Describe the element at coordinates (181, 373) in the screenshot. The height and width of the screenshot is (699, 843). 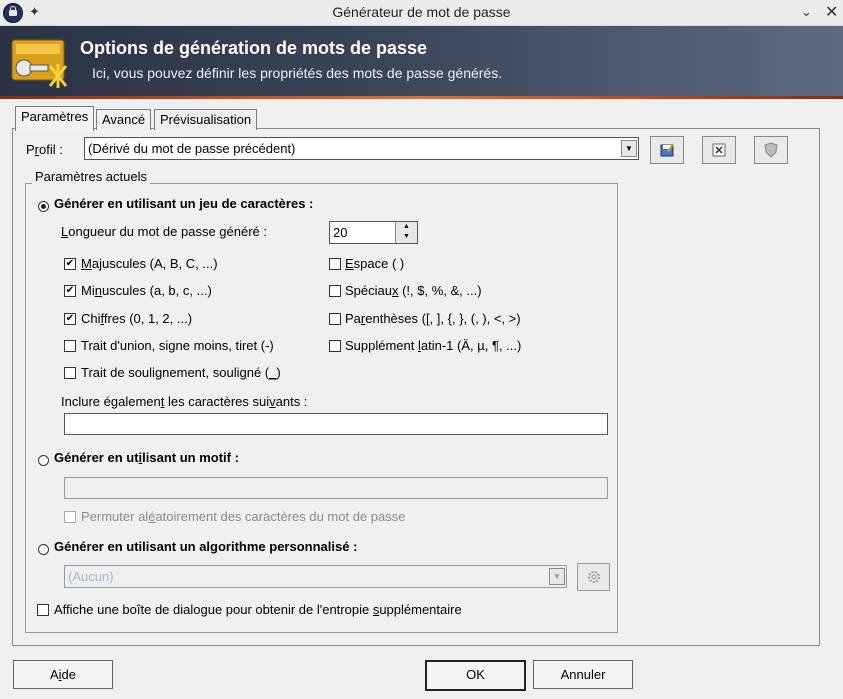
I see `underscore-label: Trait de soulignement, souligné (_)` at that location.